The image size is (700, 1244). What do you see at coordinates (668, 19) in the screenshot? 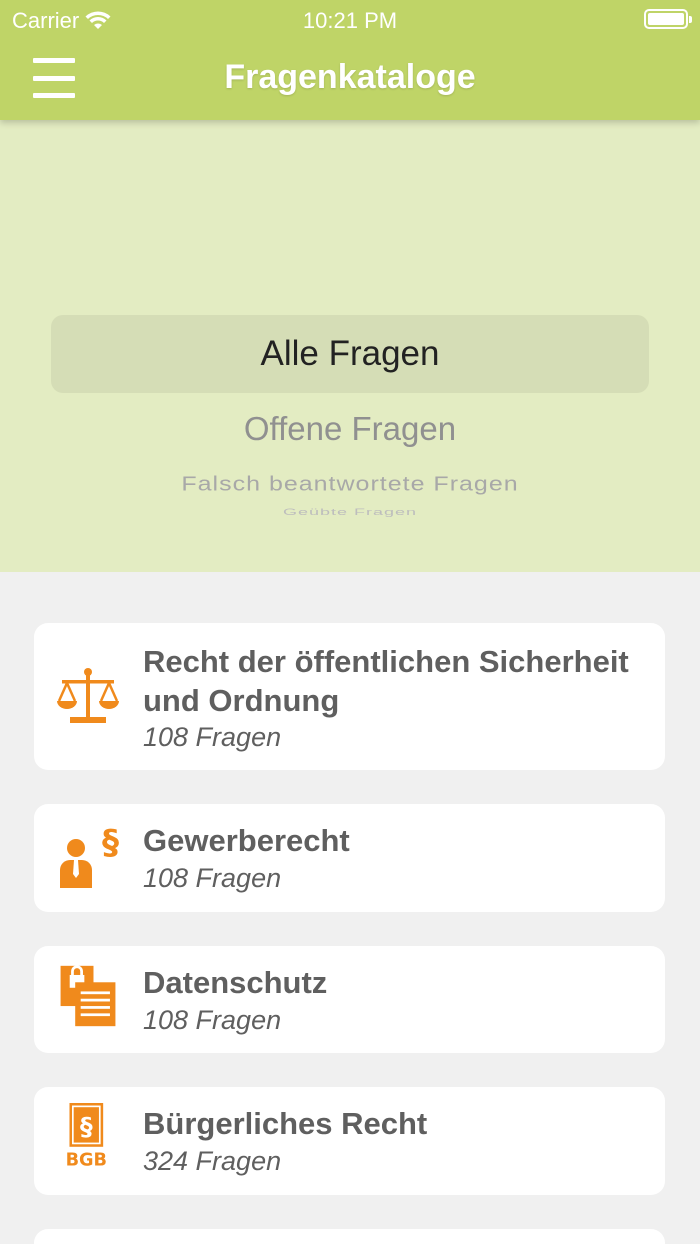
I see `battery-icon` at bounding box center [668, 19].